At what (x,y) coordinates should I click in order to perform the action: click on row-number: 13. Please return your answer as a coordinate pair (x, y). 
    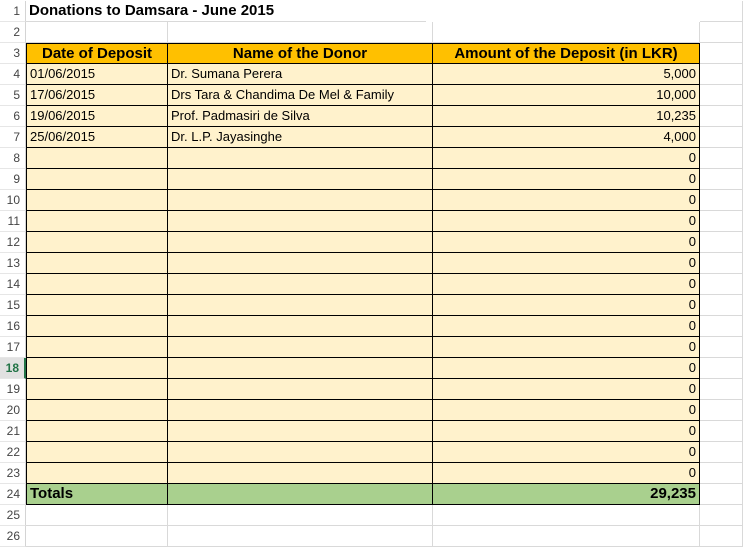
    Looking at the image, I should click on (13, 263).